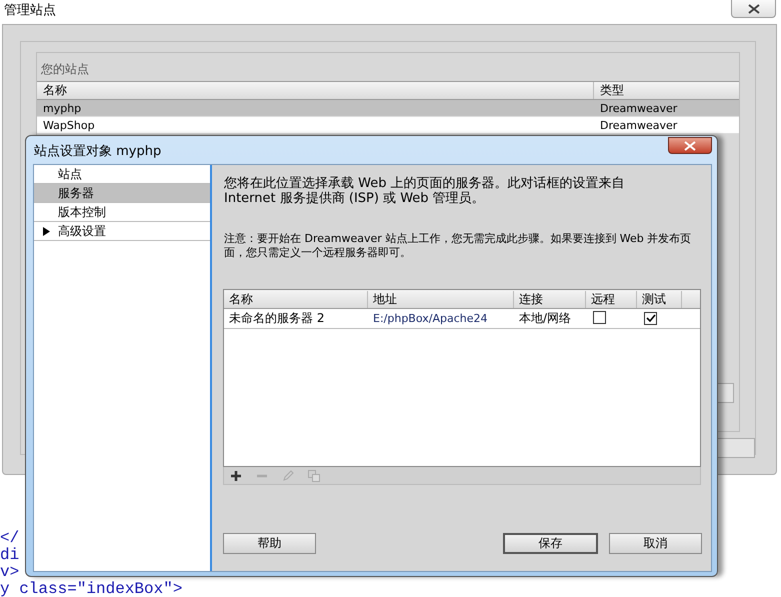  What do you see at coordinates (10, 538) in the screenshot?
I see `code-line: </` at bounding box center [10, 538].